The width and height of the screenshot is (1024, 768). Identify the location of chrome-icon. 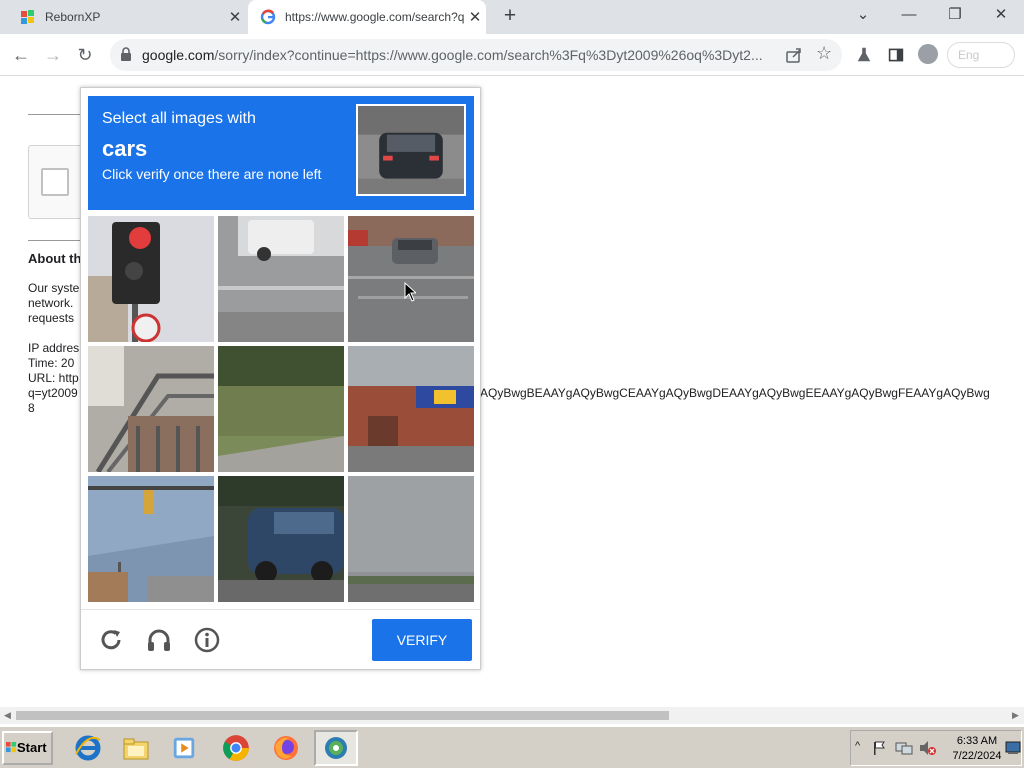
(236, 748).